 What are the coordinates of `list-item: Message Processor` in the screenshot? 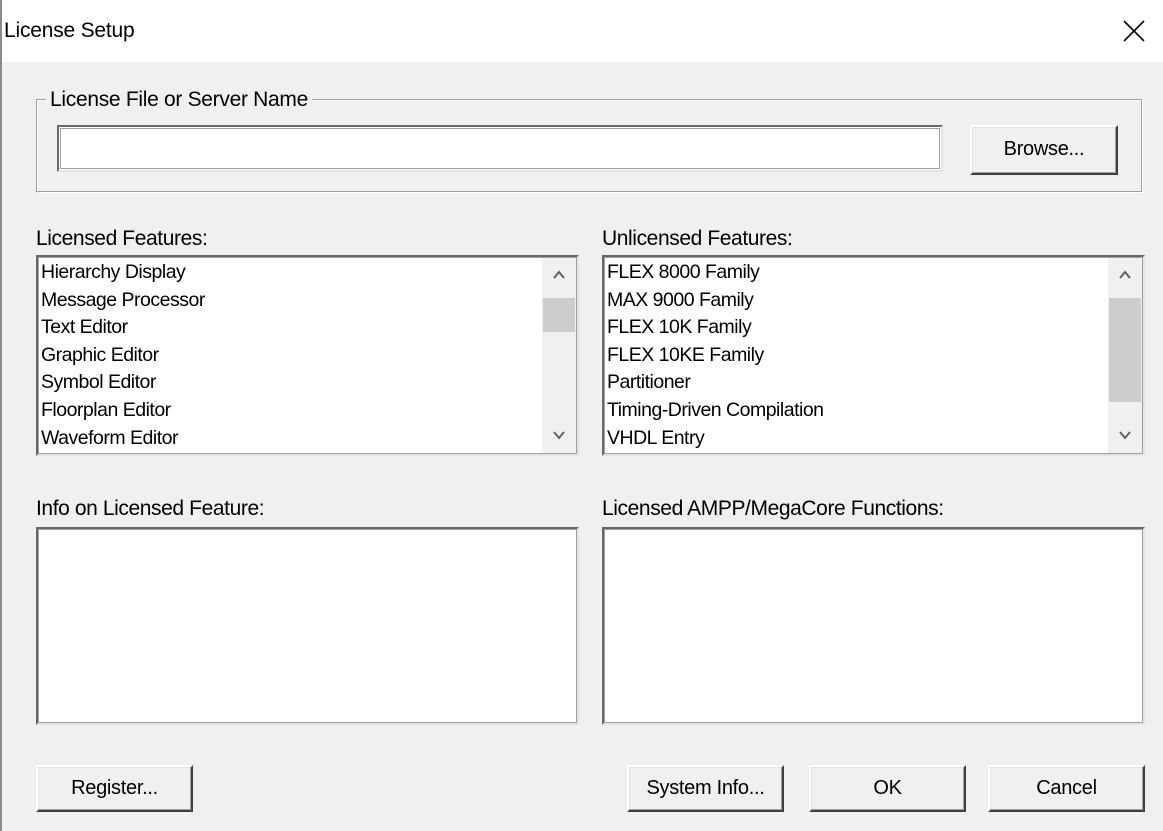 It's located at (123, 301).